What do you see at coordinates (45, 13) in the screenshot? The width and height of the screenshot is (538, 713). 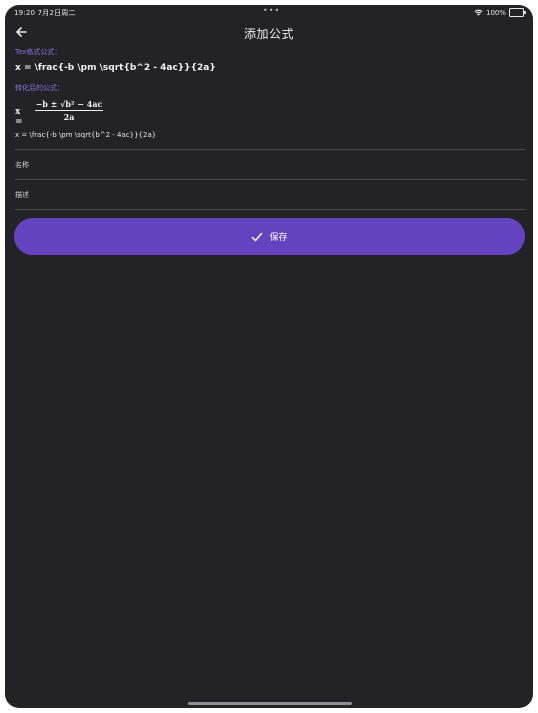 I see `status-time-date: 19:20 7月2日周二` at bounding box center [45, 13].